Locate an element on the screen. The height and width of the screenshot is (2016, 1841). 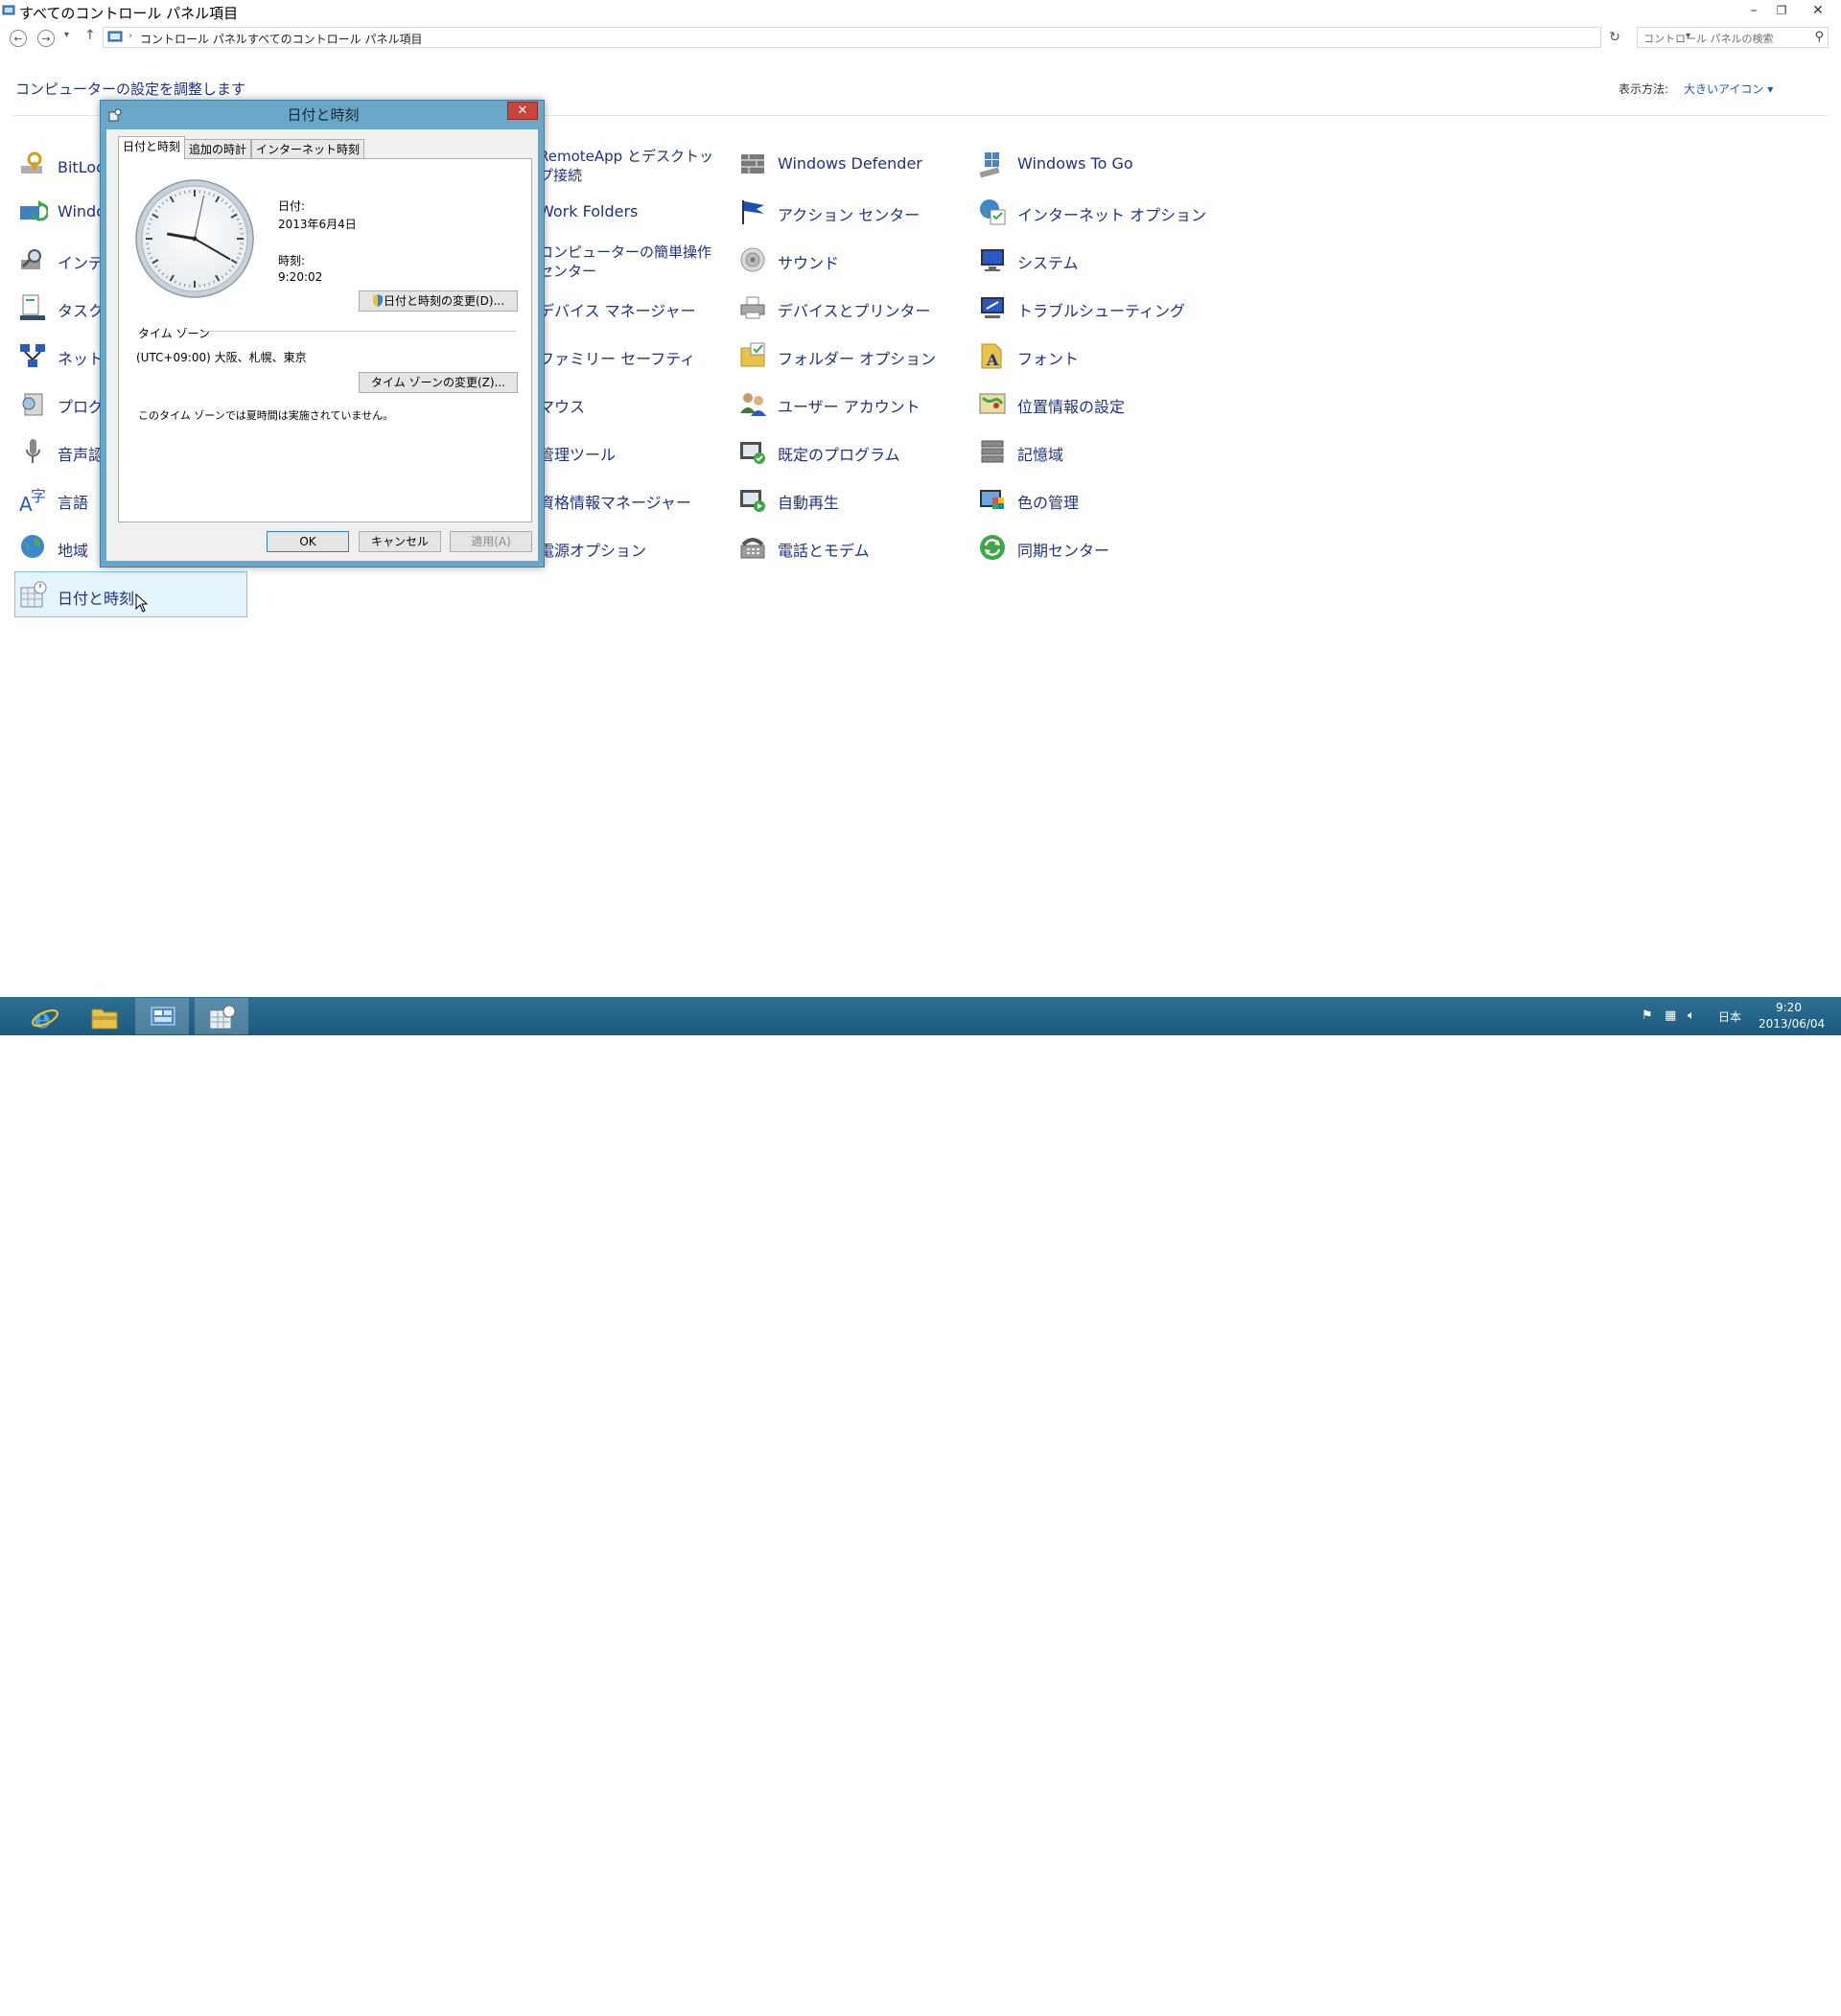
cp-item-label: デバイス マネージャー is located at coordinates (617, 309).